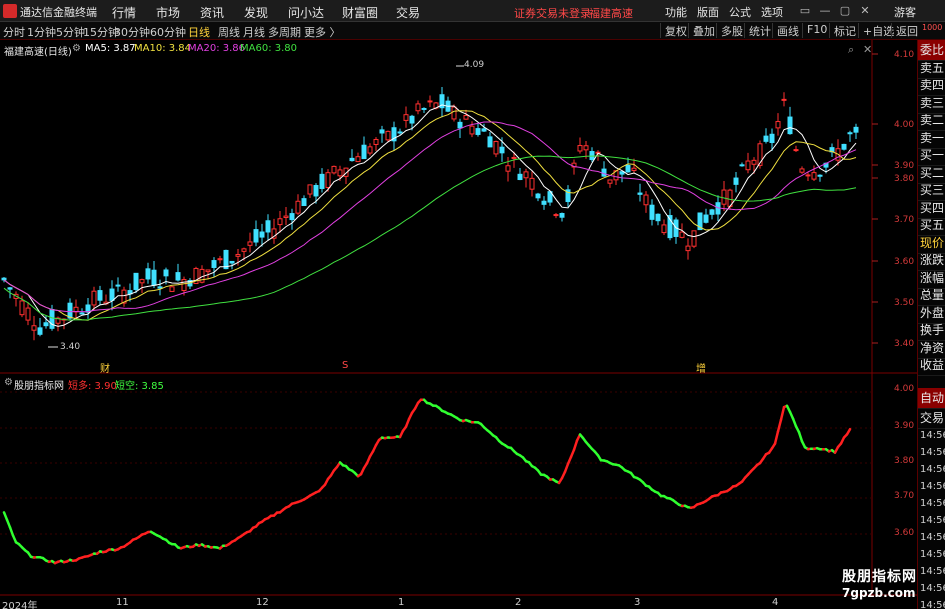 Image resolution: width=945 pixels, height=609 pixels. What do you see at coordinates (845, 11) in the screenshot?
I see `maximize-icon: ▢` at bounding box center [845, 11].